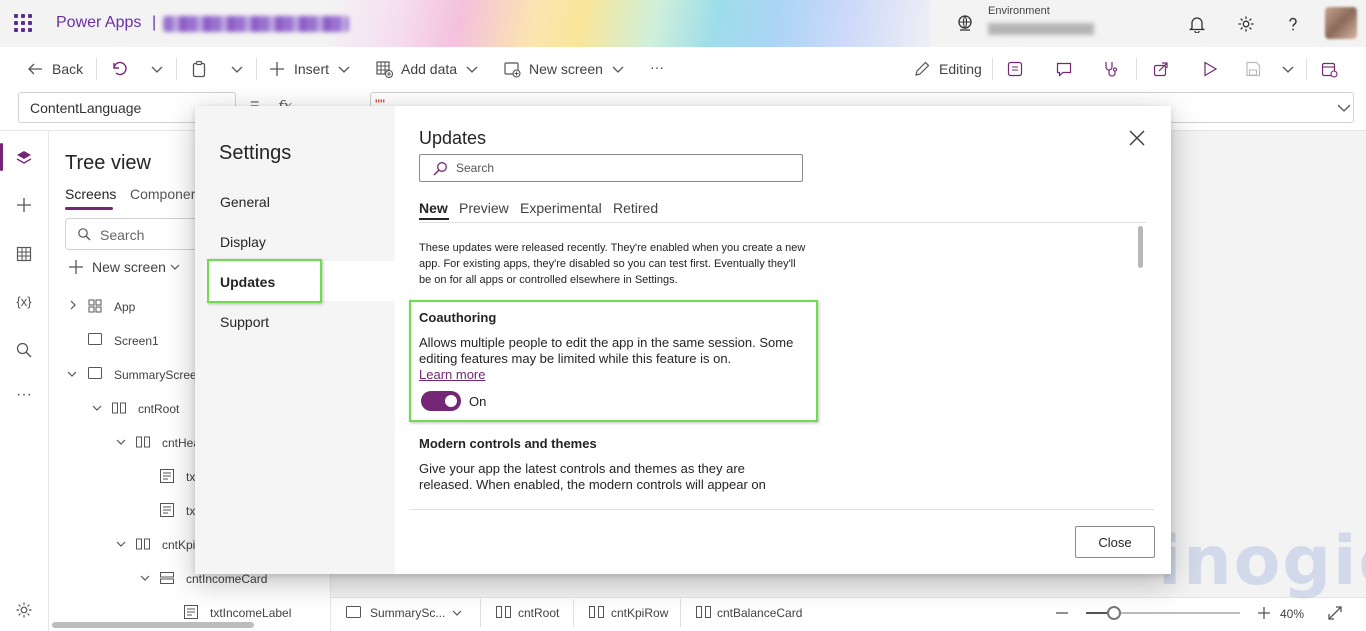 This screenshot has height=631, width=1366. I want to click on app-name: Power Apps, so click(98, 23).